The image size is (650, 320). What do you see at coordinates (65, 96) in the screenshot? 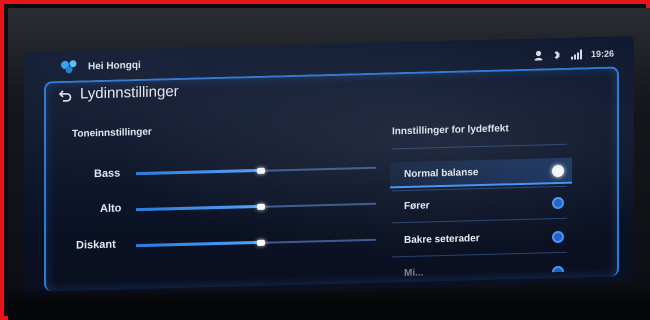
I see `back-arrow-icon` at bounding box center [65, 96].